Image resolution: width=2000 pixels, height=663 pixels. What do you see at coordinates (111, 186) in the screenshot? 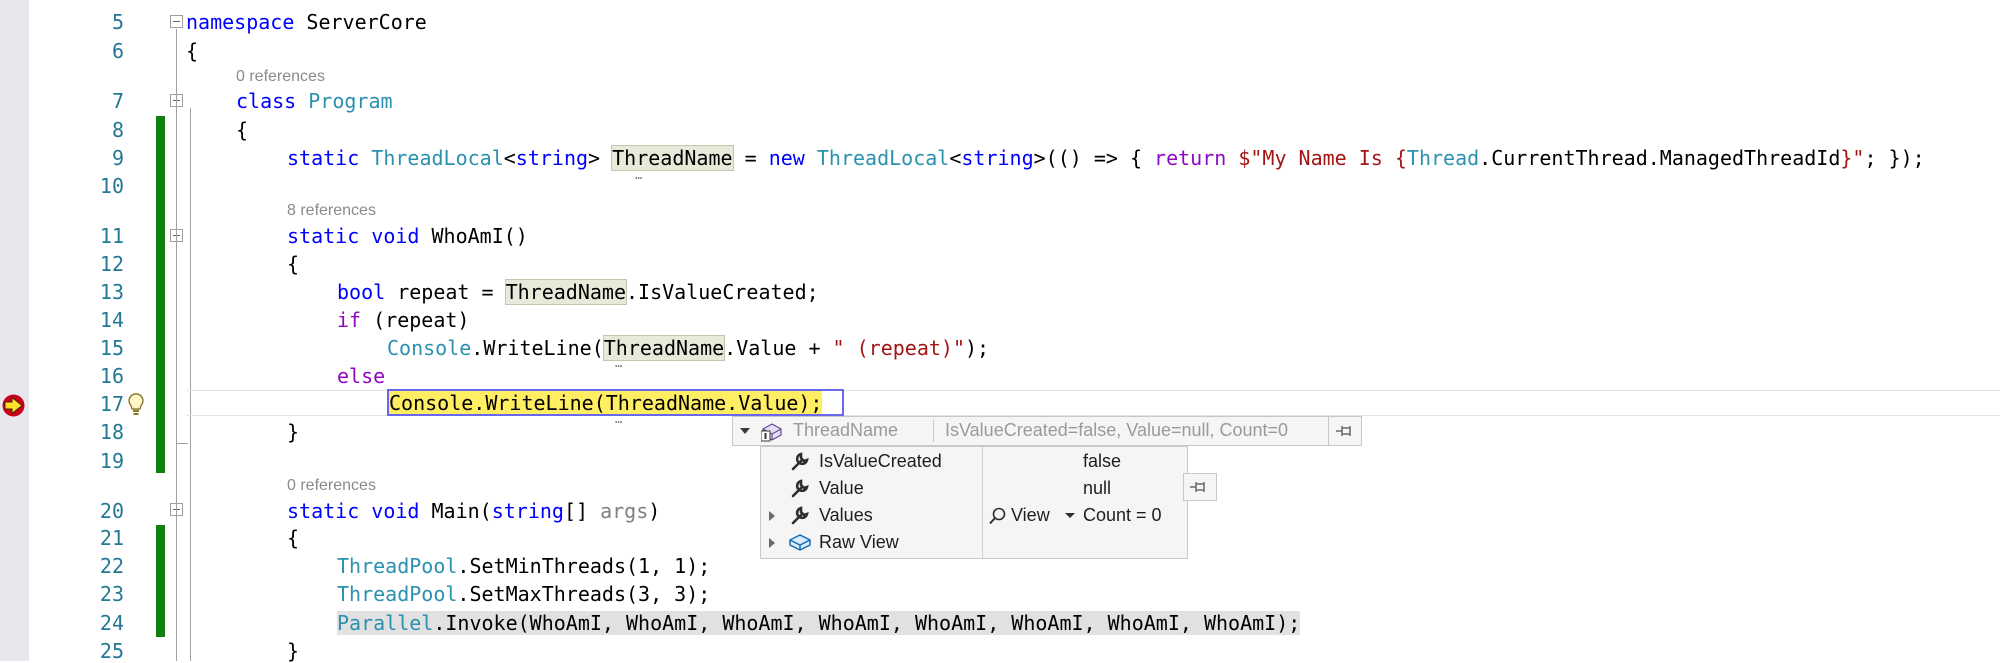
I see `line-number: 10` at bounding box center [111, 186].